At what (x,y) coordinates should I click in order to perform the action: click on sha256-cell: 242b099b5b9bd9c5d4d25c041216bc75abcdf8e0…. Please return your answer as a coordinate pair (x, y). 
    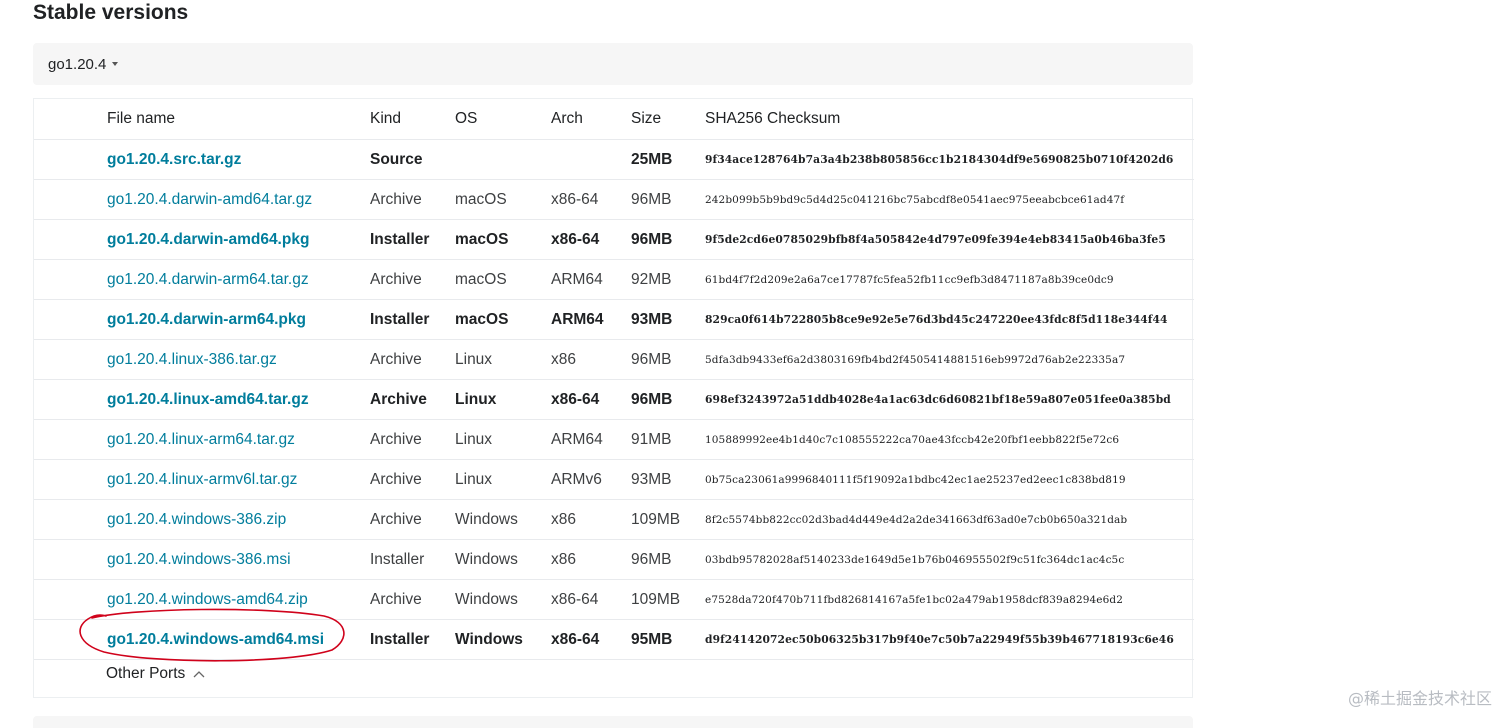
    Looking at the image, I should click on (949, 199).